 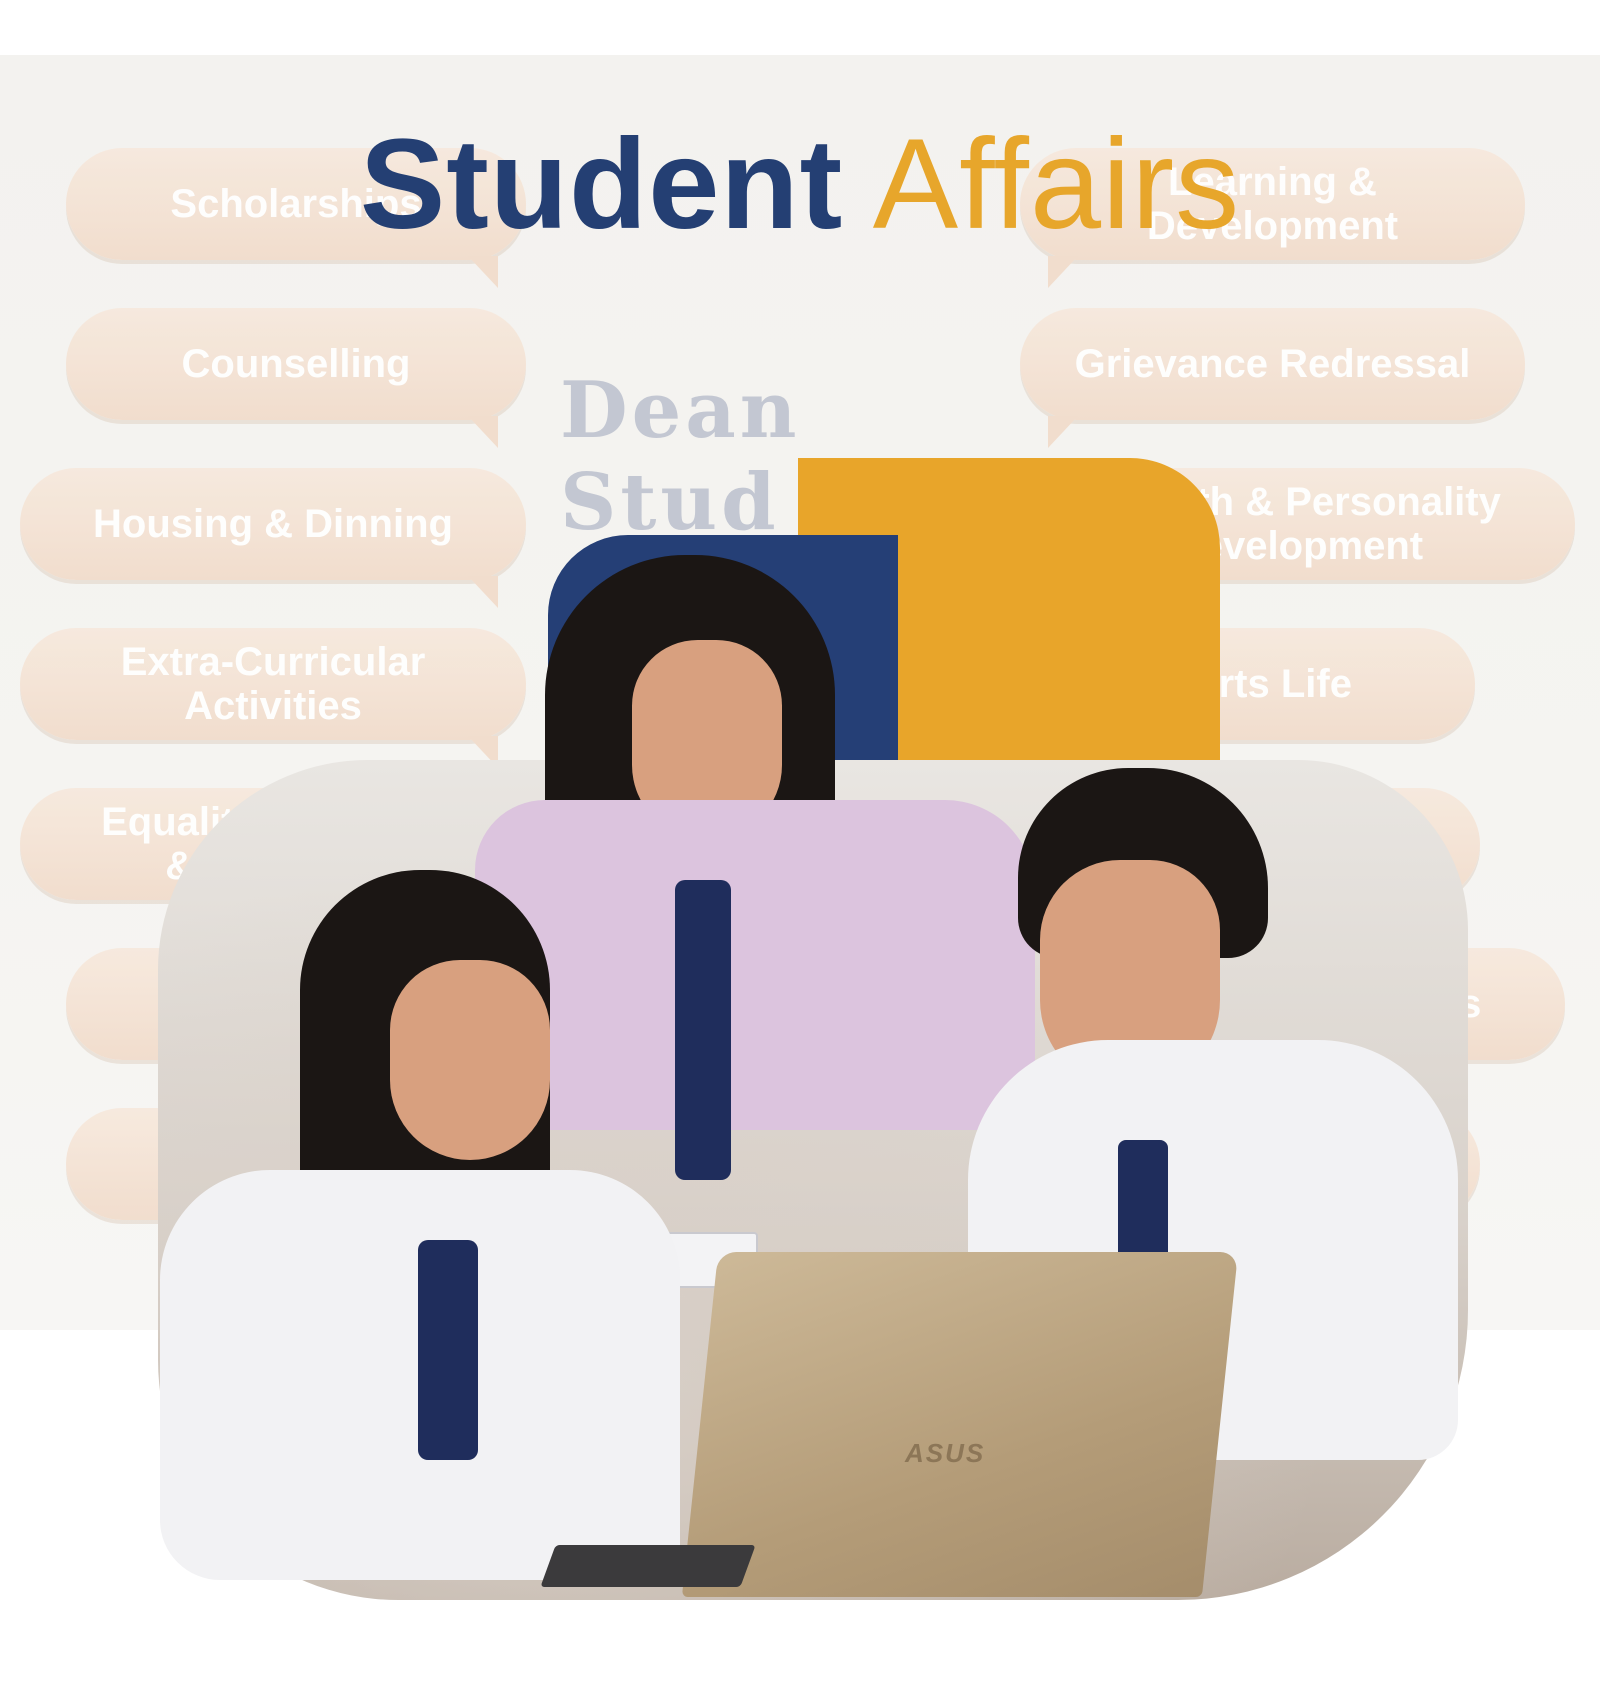 What do you see at coordinates (648, 1566) in the screenshot?
I see `laptop-keyboard` at bounding box center [648, 1566].